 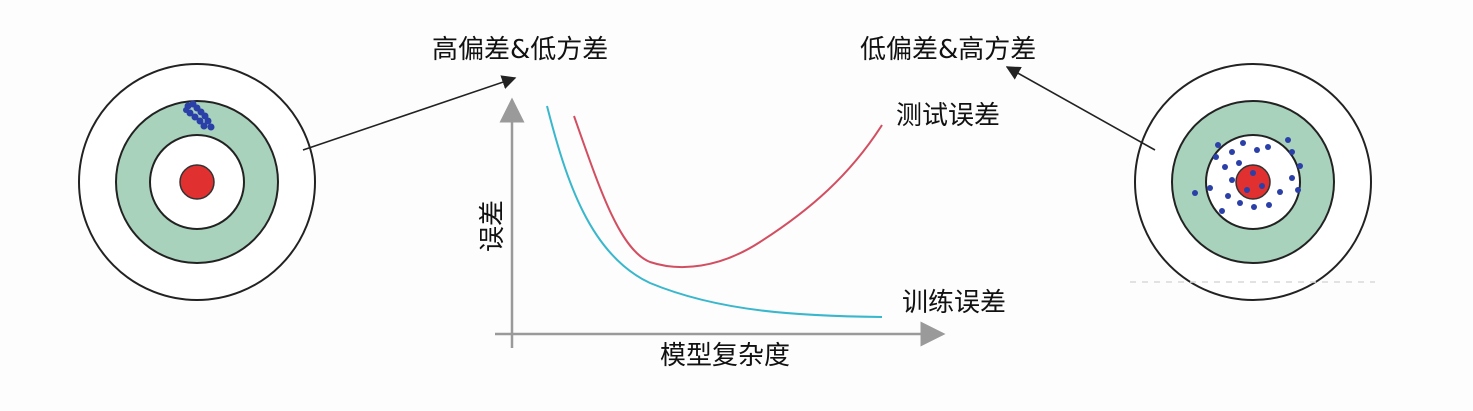 I want to click on label-train-error: 训练误差, so click(x=954, y=303).